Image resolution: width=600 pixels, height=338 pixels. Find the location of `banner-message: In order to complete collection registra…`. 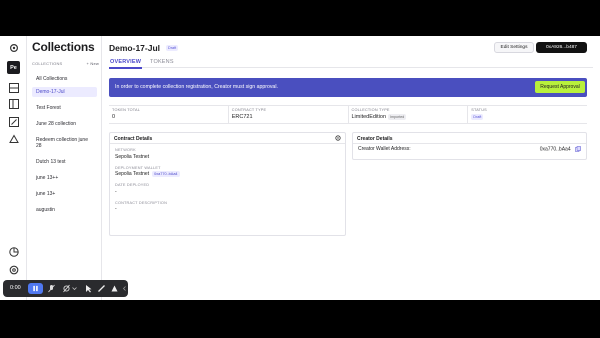

banner-message: In order to complete collection registra… is located at coordinates (196, 87).